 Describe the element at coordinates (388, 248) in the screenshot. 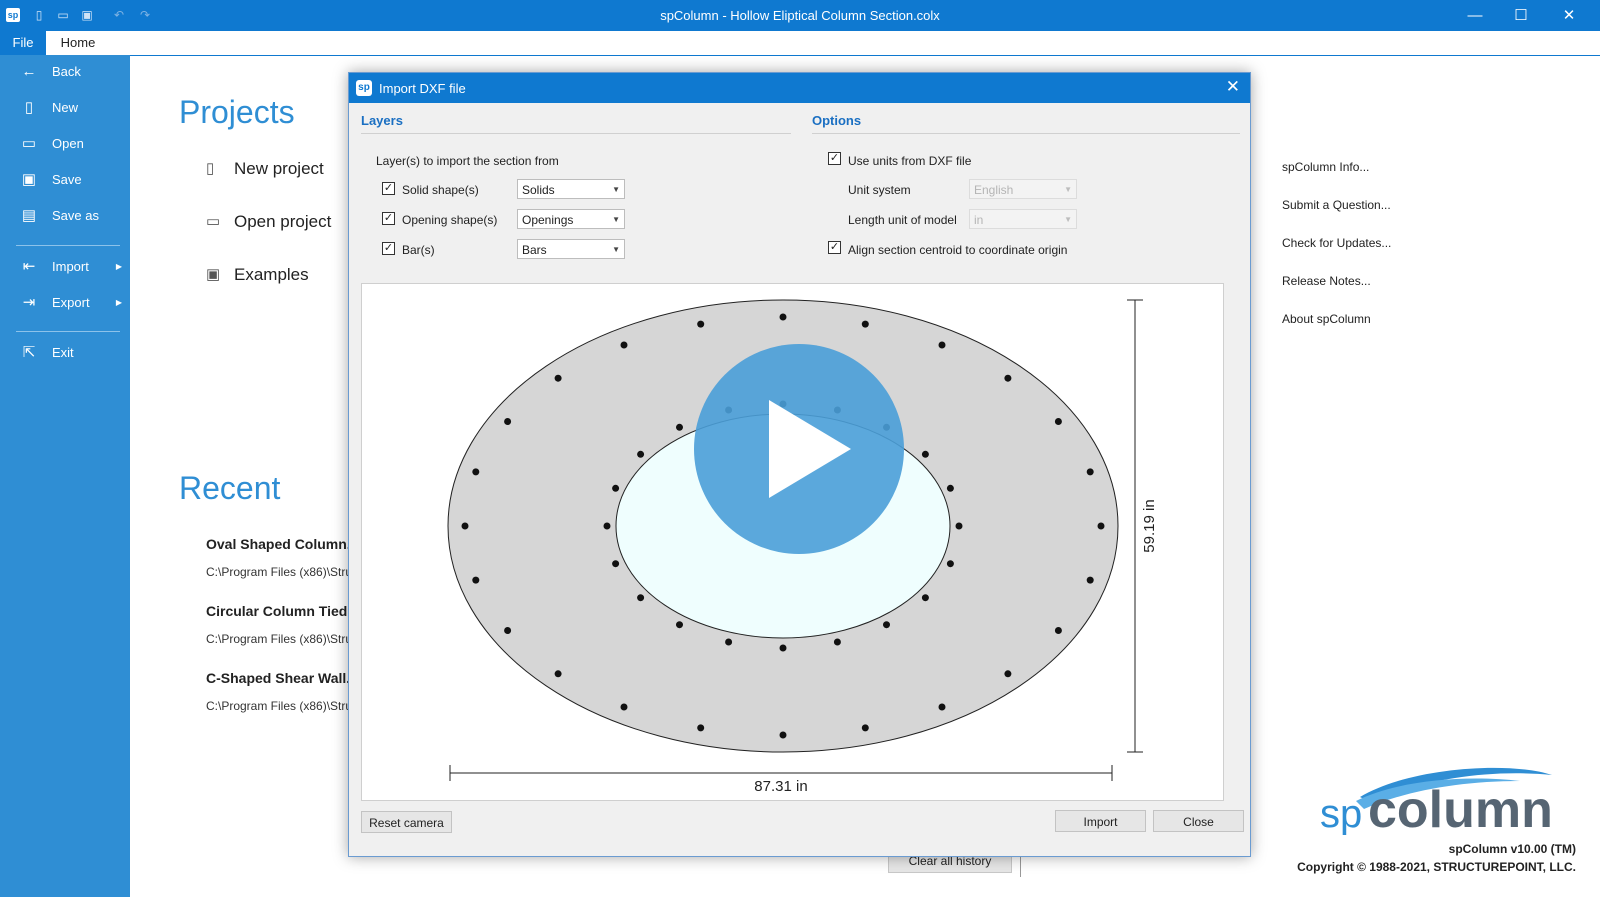

I see `bars-checkbox: ✓` at that location.